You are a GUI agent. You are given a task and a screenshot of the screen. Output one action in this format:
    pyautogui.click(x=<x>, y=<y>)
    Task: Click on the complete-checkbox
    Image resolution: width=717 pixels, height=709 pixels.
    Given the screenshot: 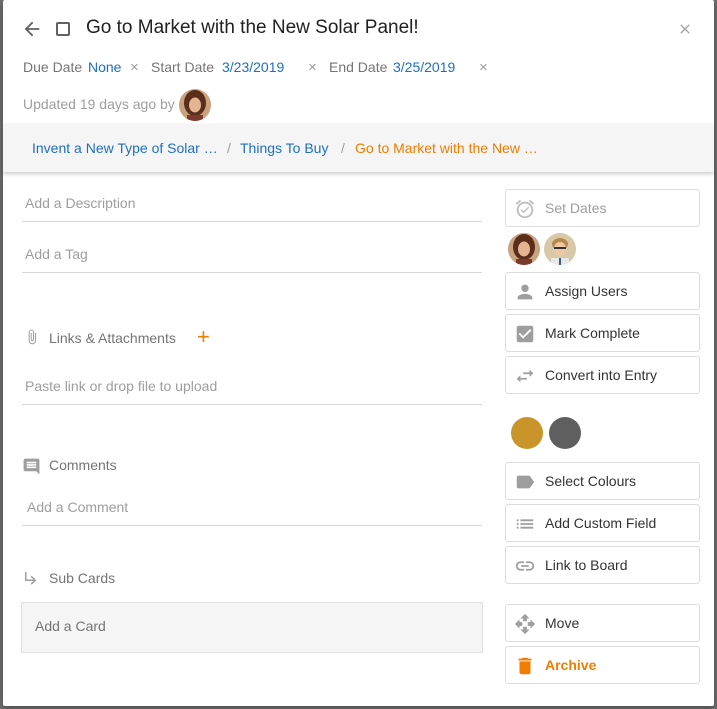 What is the action you would take?
    pyautogui.click(x=63, y=29)
    